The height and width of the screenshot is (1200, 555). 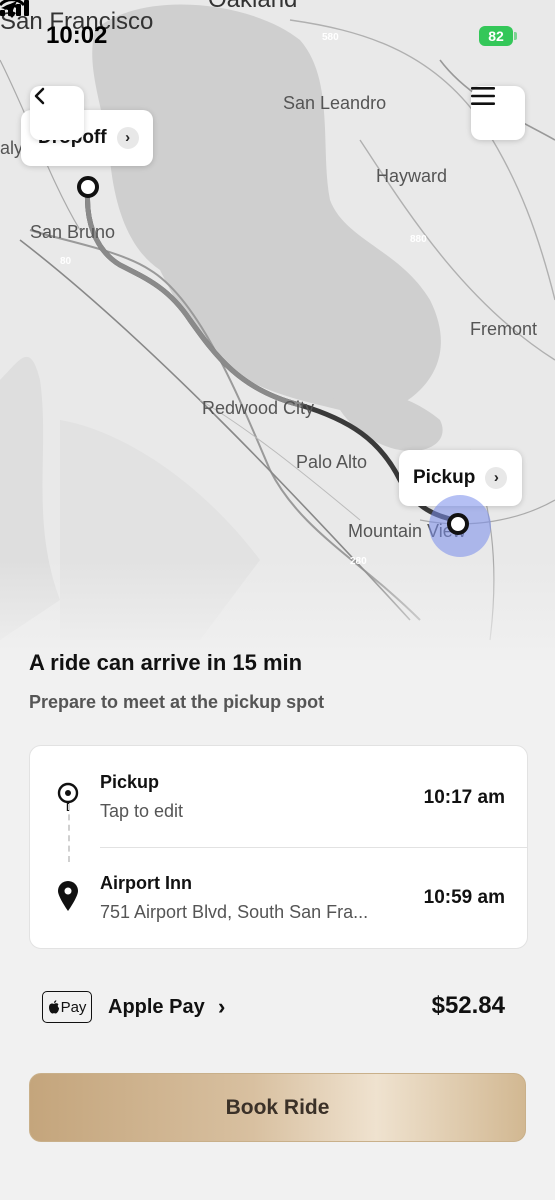 I want to click on chevron-left-icon, so click(x=39, y=96).